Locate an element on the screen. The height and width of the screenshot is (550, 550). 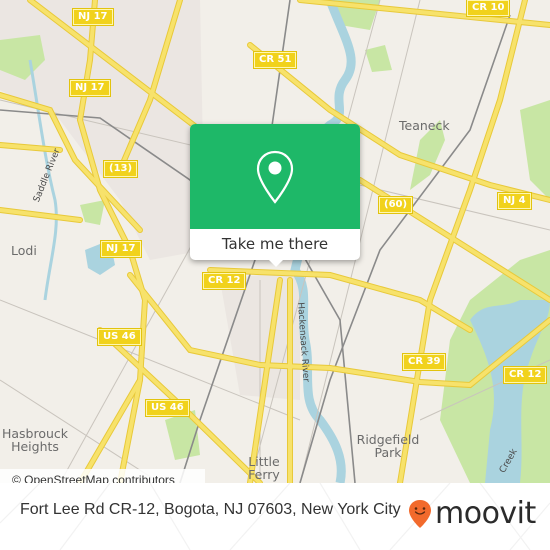
location-popup: Take me there is located at coordinates (275, 195).